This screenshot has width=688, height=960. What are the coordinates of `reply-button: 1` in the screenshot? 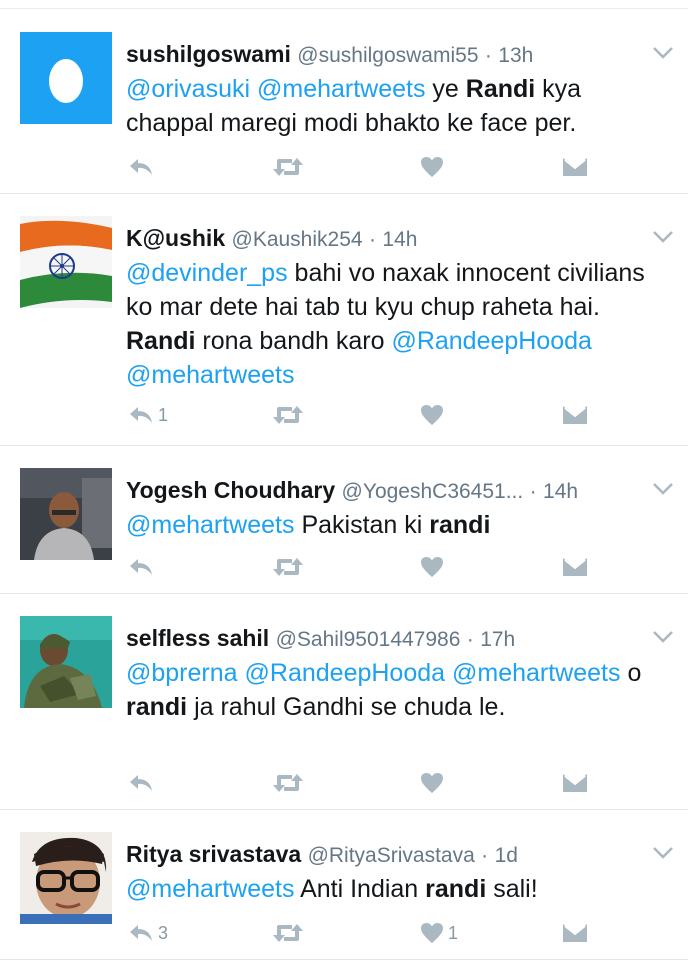 It's located at (148, 415).